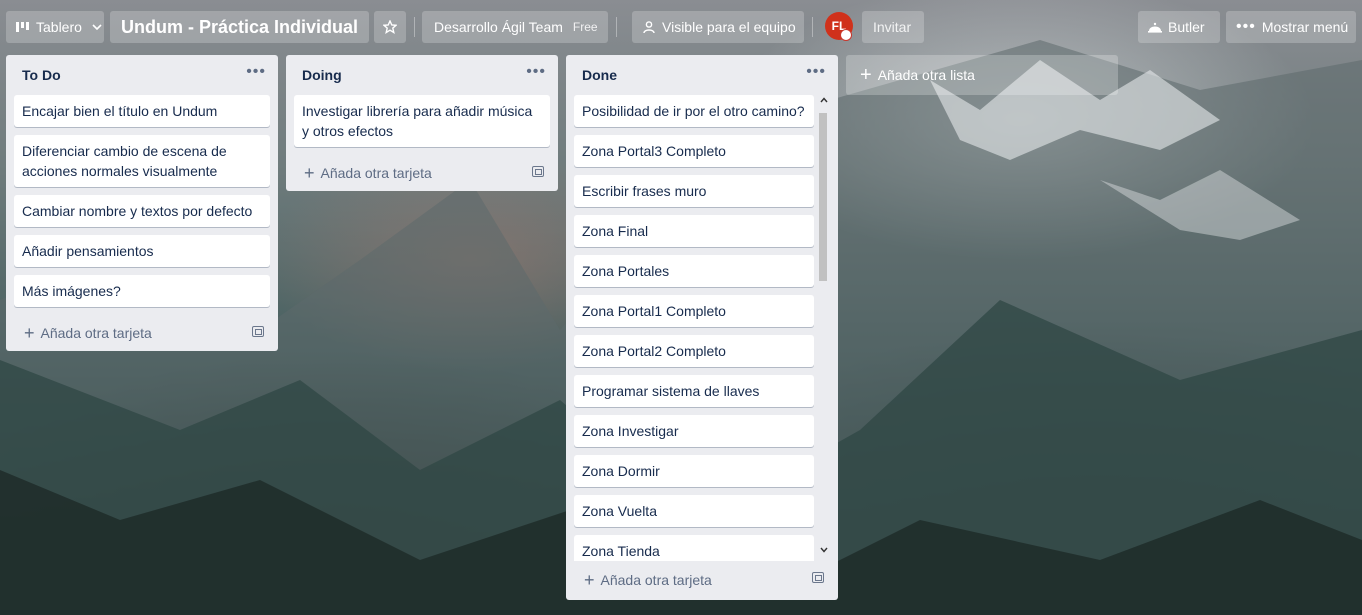 Image resolution: width=1362 pixels, height=615 pixels. I want to click on list-title: Done, so click(599, 75).